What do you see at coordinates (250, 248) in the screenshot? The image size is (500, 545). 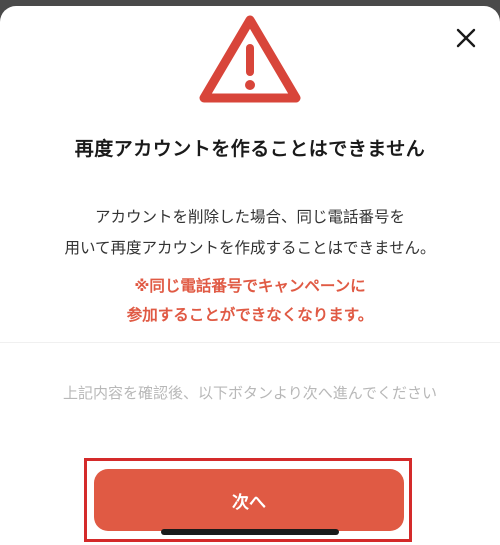 I see `description-line-2: 用いて再度アカウントを作成することはできません。` at bounding box center [250, 248].